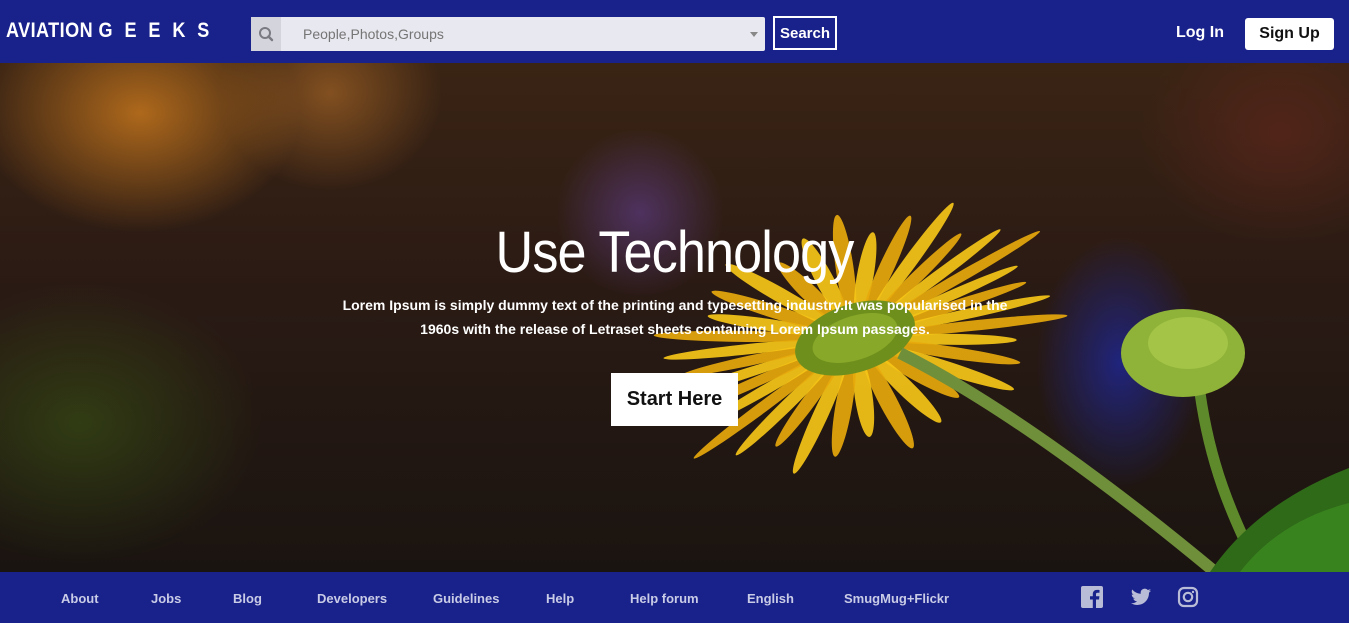  Describe the element at coordinates (155, 30) in the screenshot. I see `logo-sub-text: G E E K S` at that location.